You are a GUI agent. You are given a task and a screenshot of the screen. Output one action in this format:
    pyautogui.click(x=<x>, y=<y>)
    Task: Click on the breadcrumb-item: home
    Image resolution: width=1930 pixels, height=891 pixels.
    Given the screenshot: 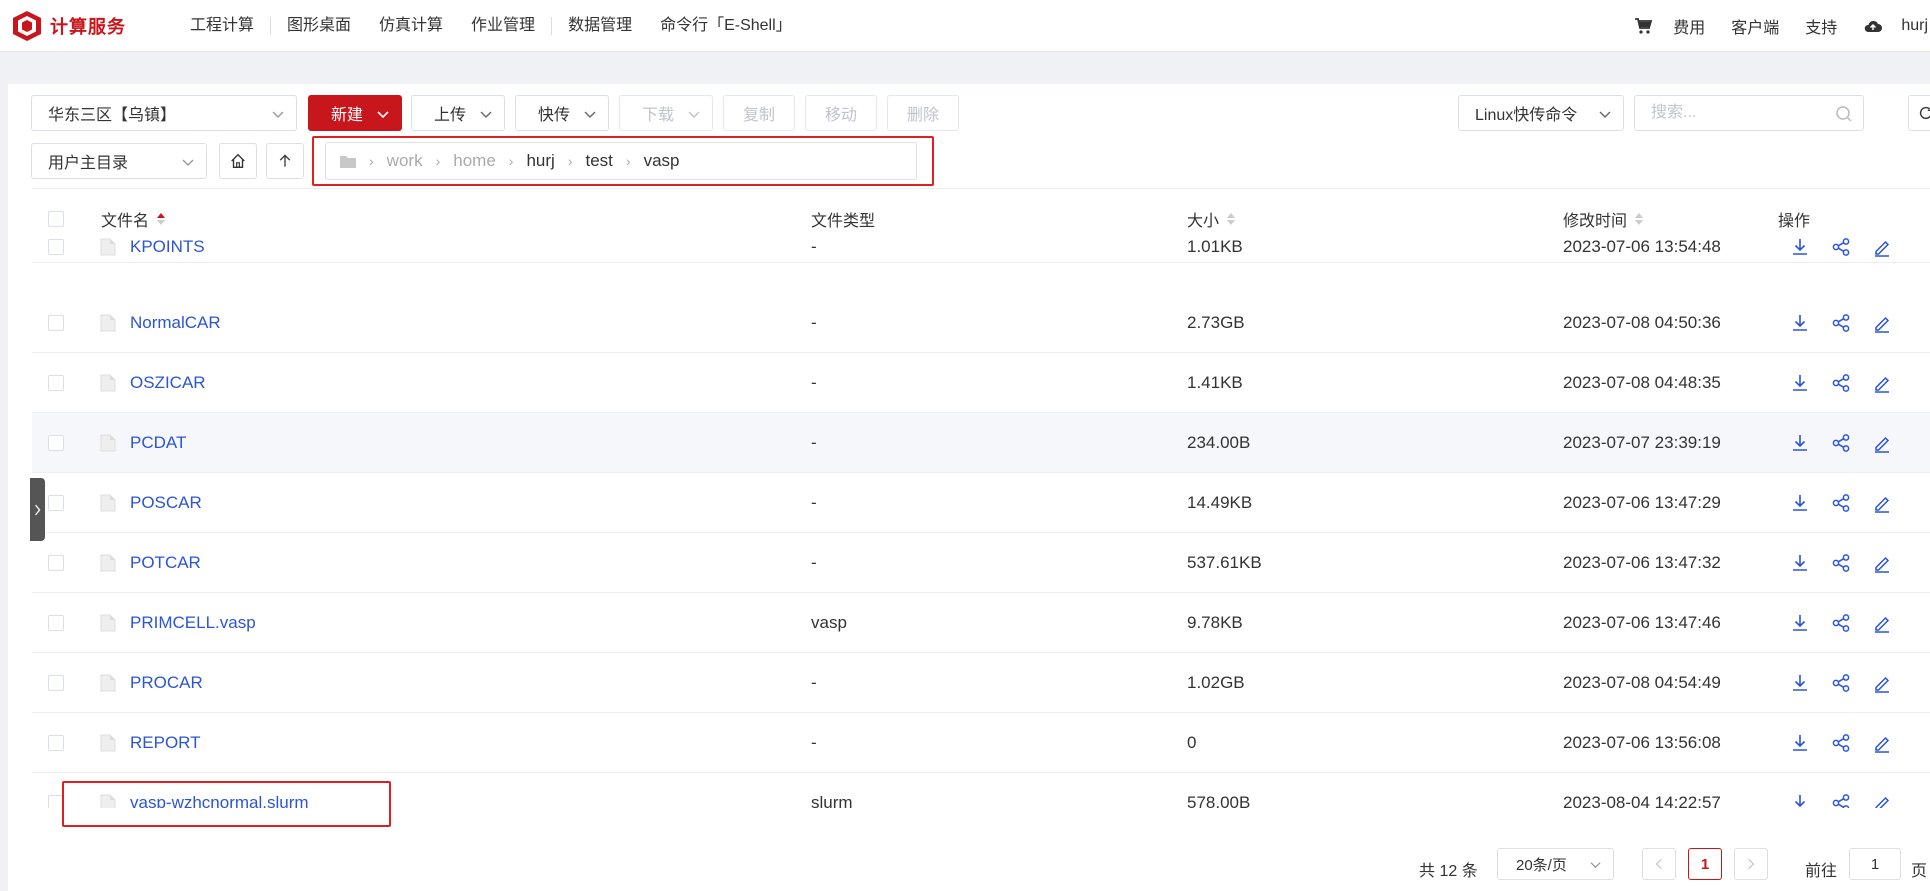 What is the action you would take?
    pyautogui.click(x=474, y=161)
    